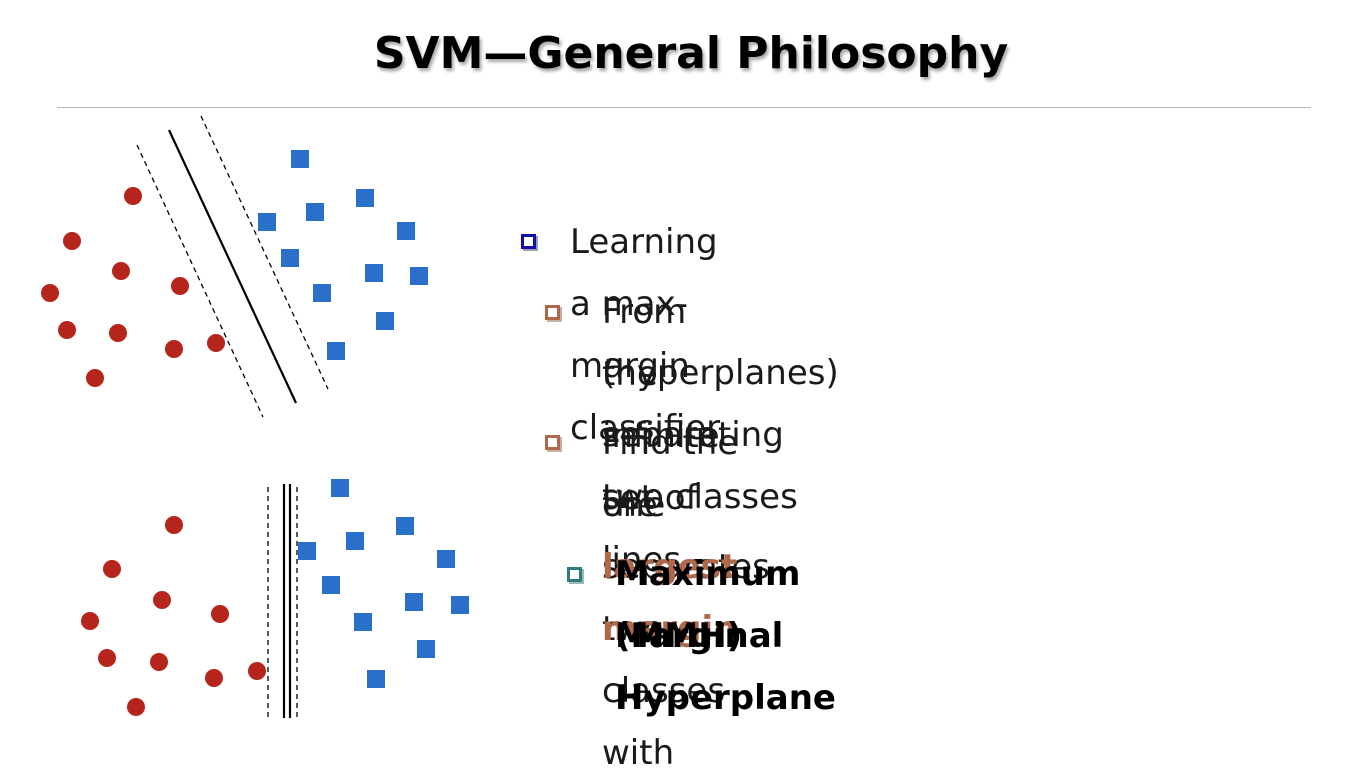 The height and width of the screenshot is (784, 1365). What do you see at coordinates (275, 598) in the screenshot?
I see `narrow-margin-diagram` at bounding box center [275, 598].